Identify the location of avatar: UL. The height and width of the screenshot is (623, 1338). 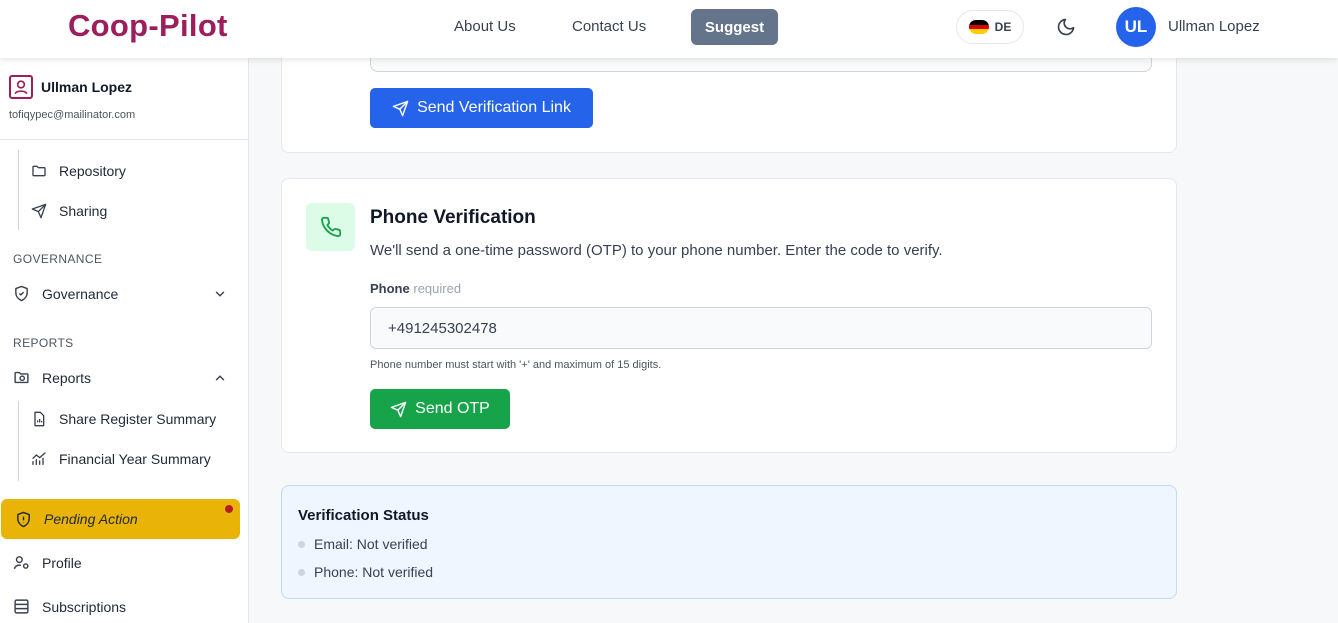
(1136, 27).